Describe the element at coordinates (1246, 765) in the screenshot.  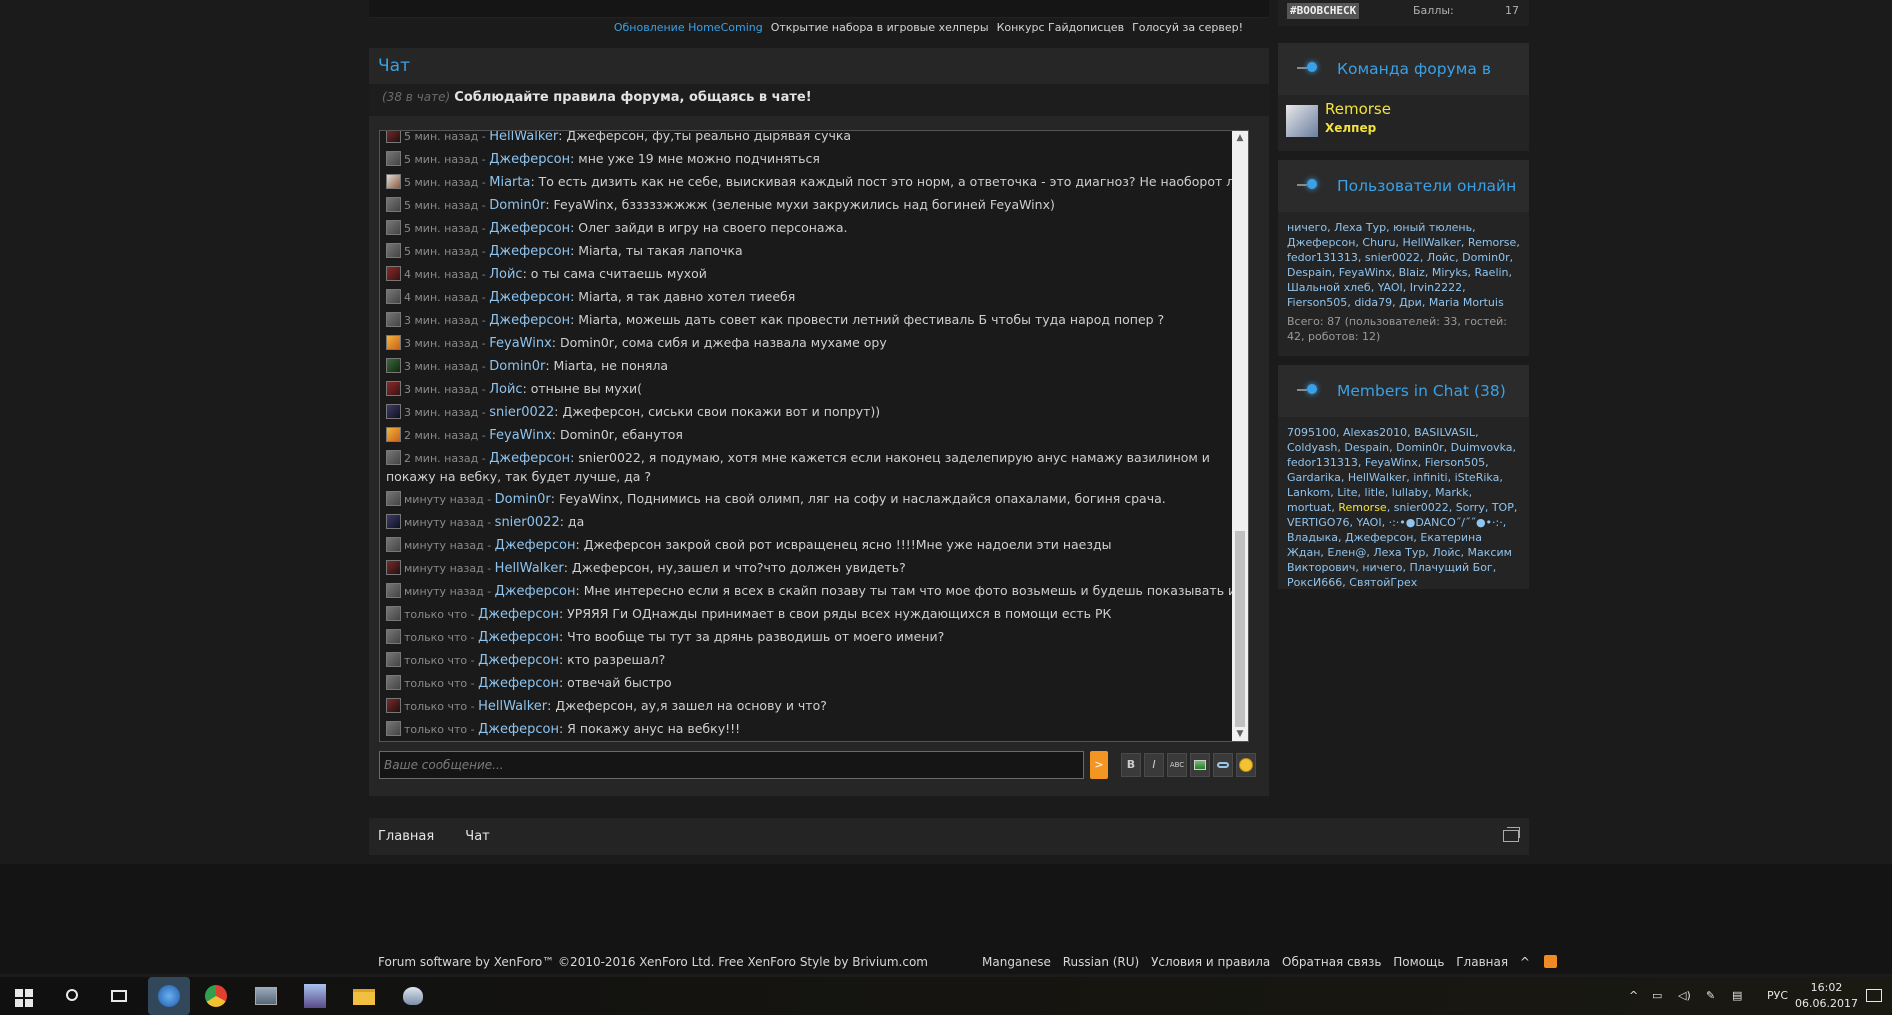
I see `smilies-button` at that location.